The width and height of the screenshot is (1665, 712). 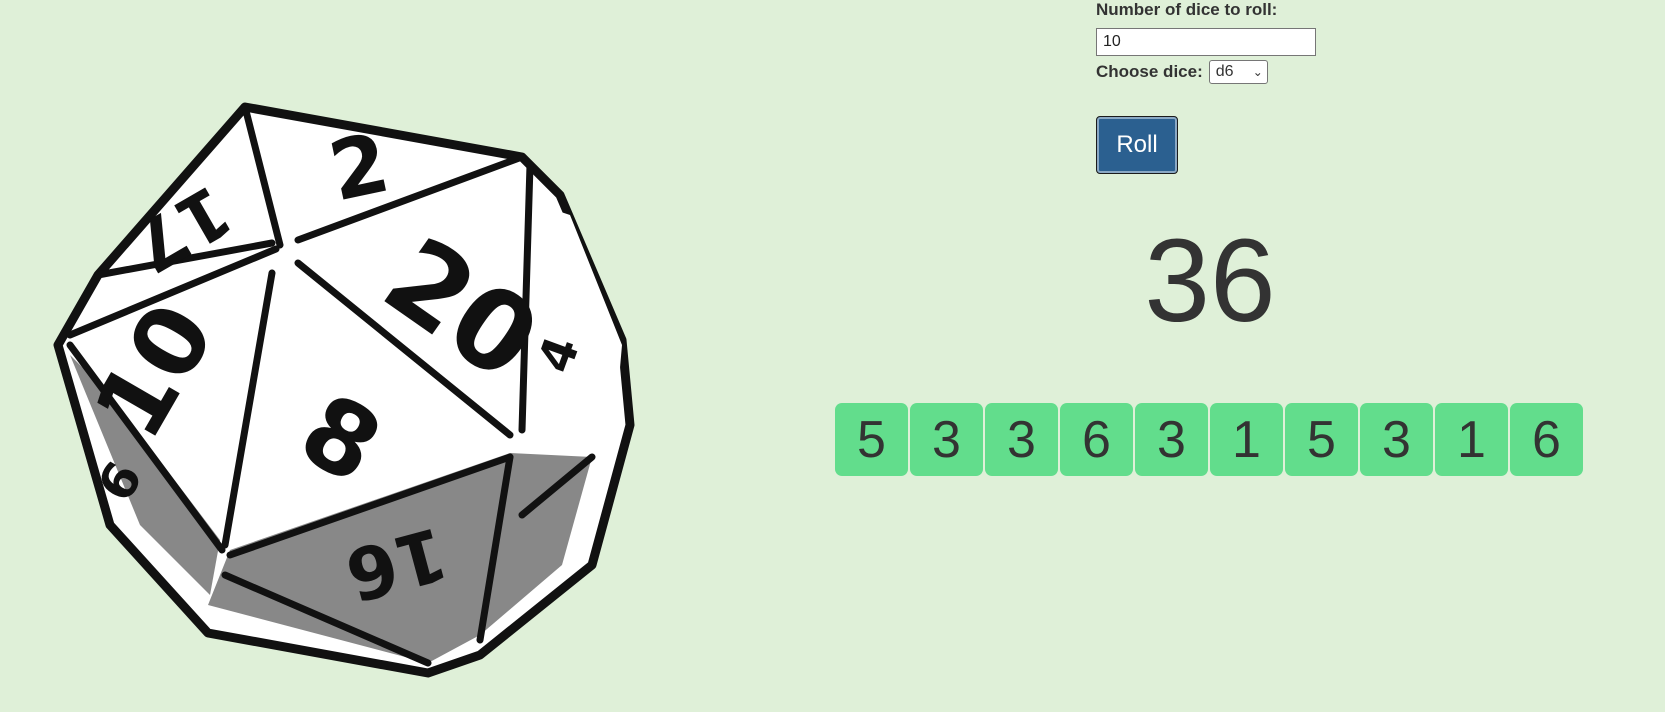 What do you see at coordinates (1137, 145) in the screenshot?
I see `roll-button: Roll` at bounding box center [1137, 145].